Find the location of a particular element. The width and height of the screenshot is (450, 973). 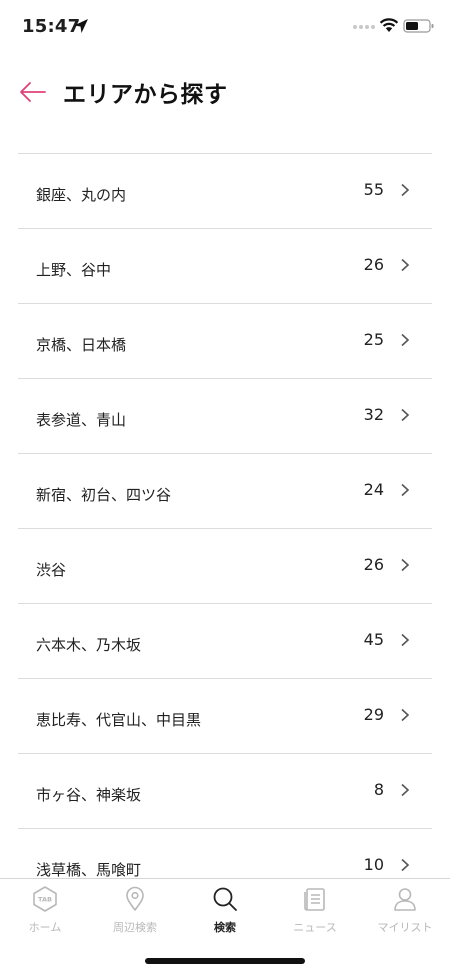

tab-search: 検索 is located at coordinates (225, 914).